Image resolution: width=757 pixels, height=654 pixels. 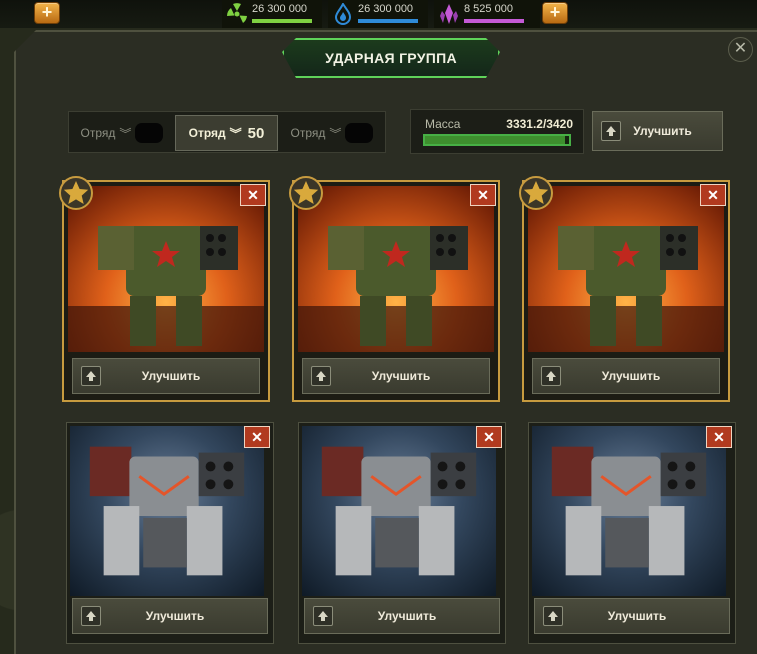 What do you see at coordinates (256, 133) in the screenshot?
I see `squad-level: 50` at bounding box center [256, 133].